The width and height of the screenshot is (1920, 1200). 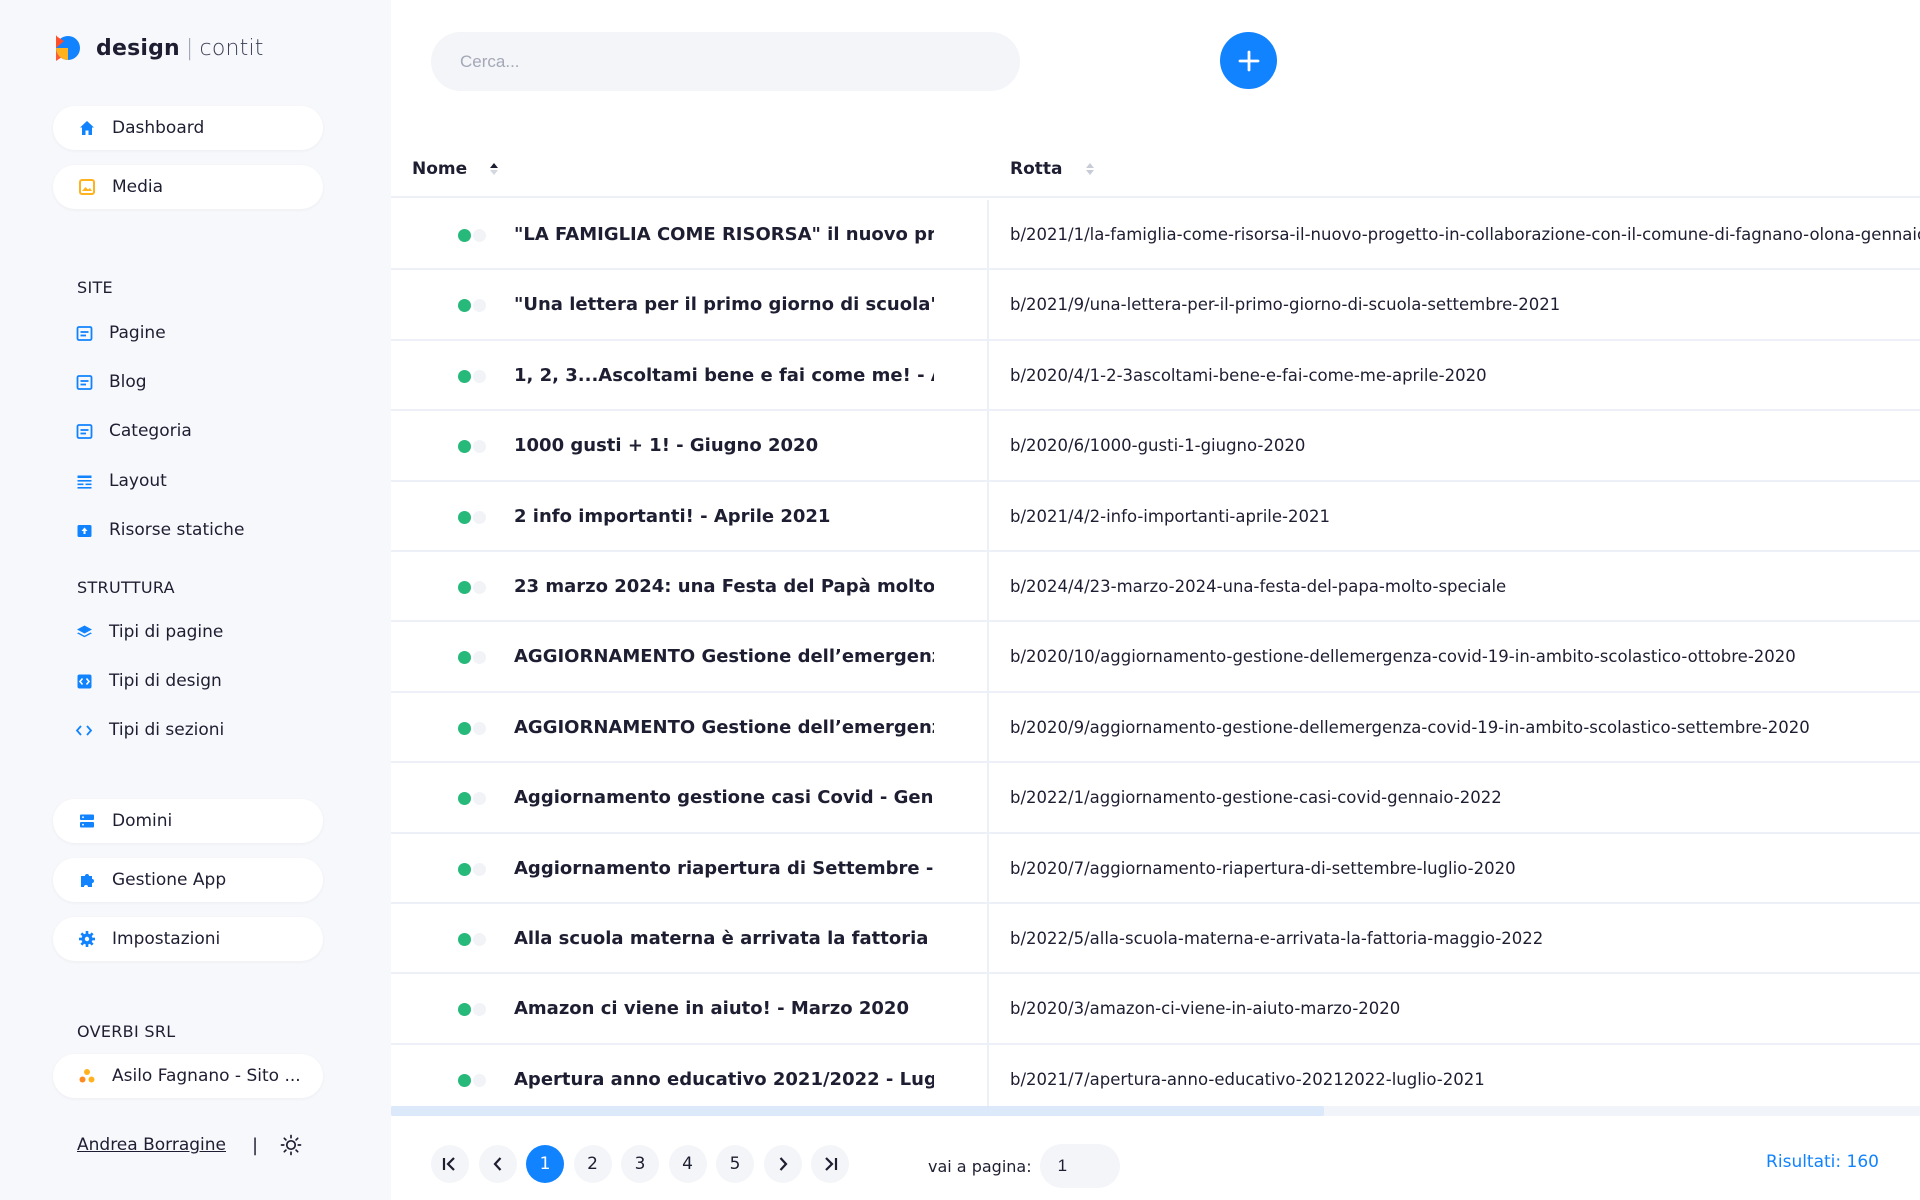 I want to click on sidebar-item-tipi-di-pagine: Tipi di pagine, so click(x=148, y=632).